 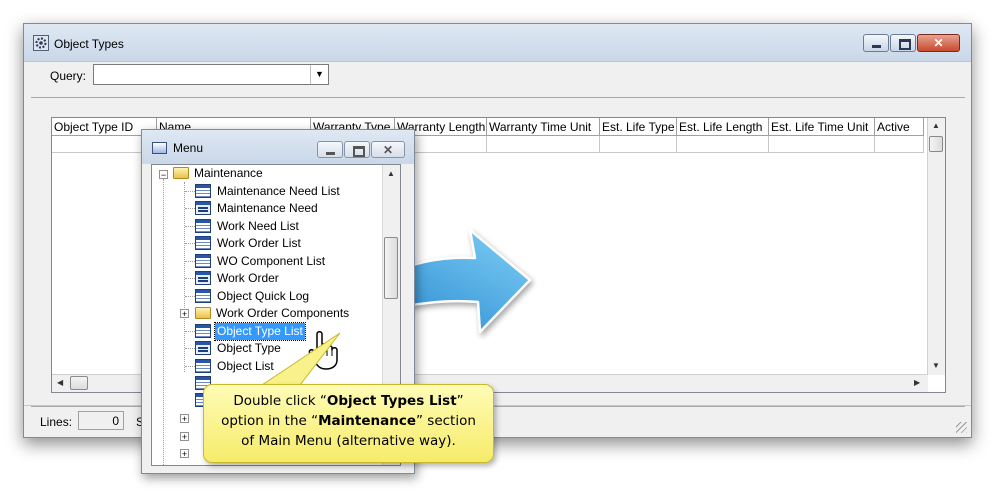 I want to click on callout-line-1: Double click “Object Types List”, so click(x=348, y=401).